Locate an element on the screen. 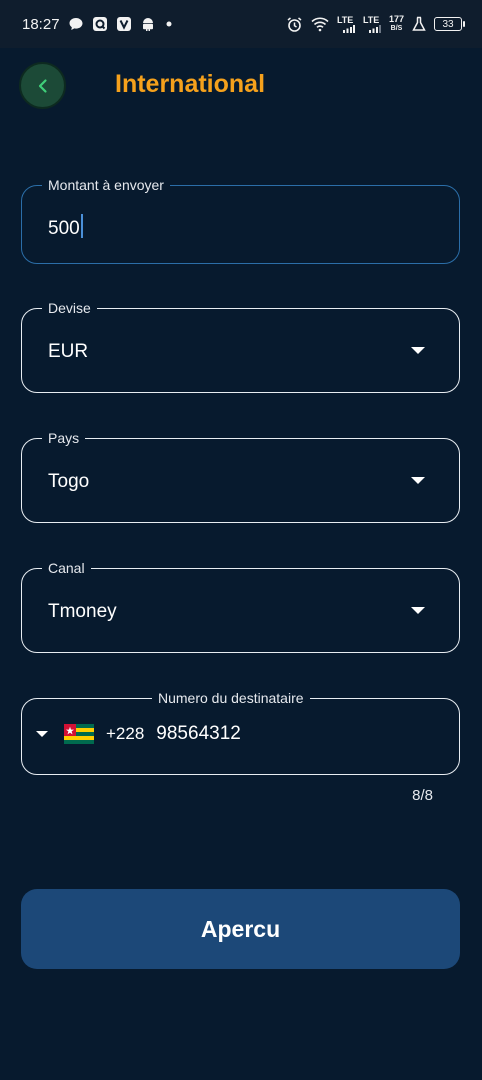 Image resolution: width=482 pixels, height=1080 pixels. phone-number-input: 98564312 is located at coordinates (198, 734).